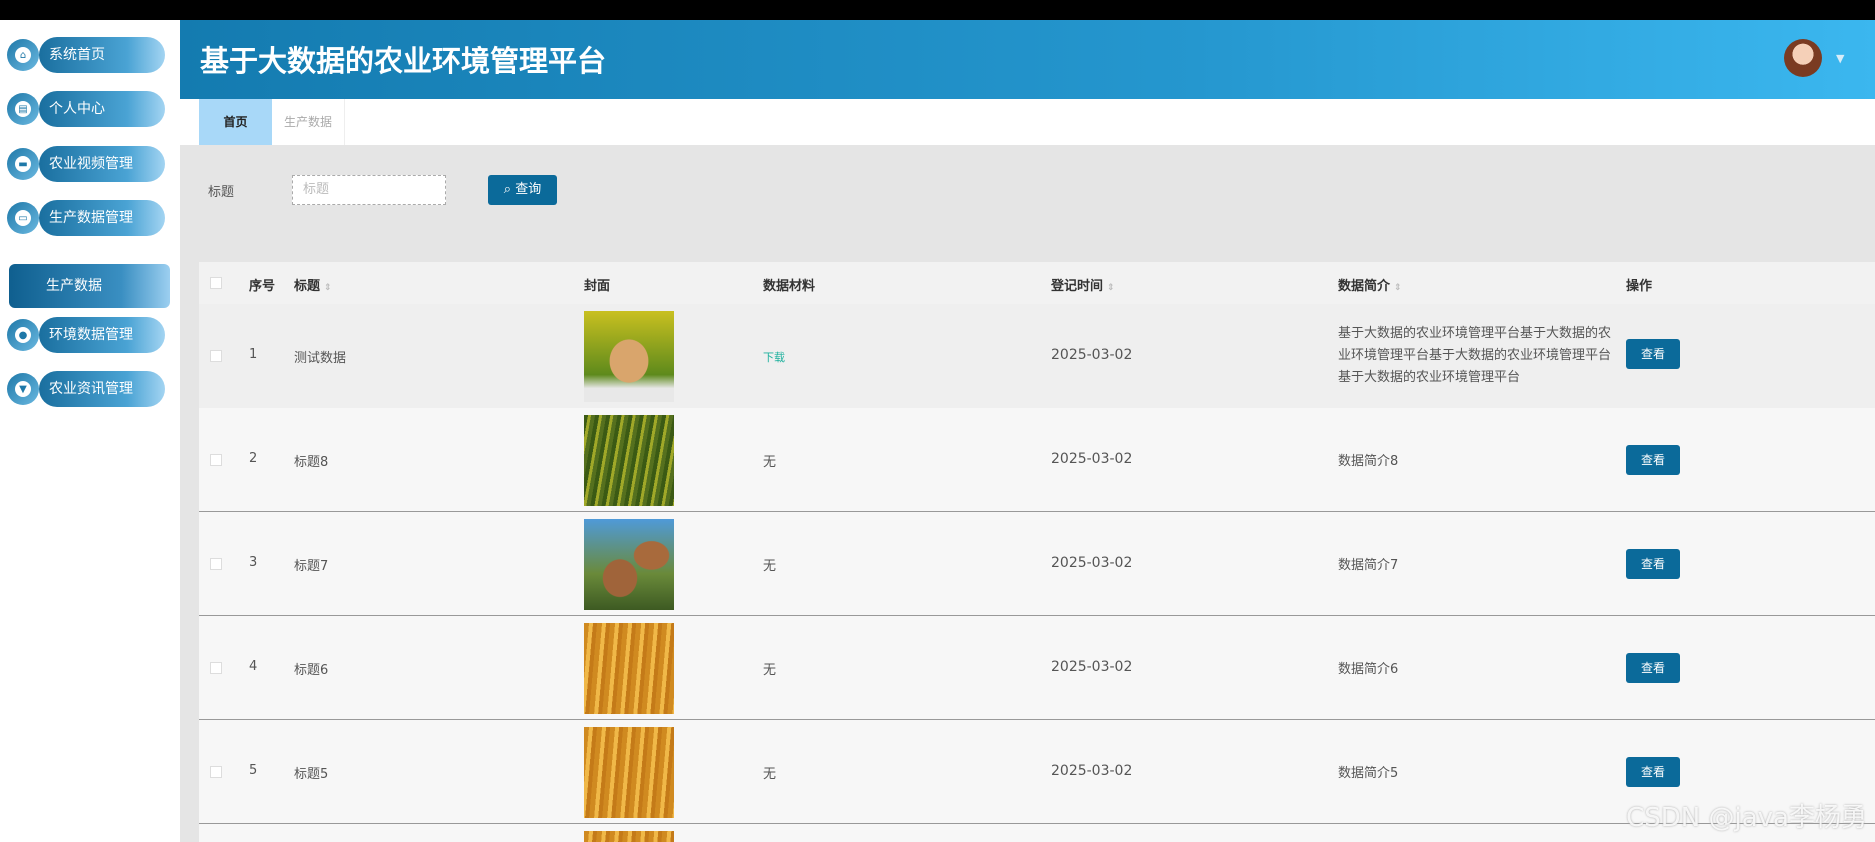 The height and width of the screenshot is (842, 1875). Describe the element at coordinates (1368, 773) in the screenshot. I see `row-intro: 数据简介5` at that location.